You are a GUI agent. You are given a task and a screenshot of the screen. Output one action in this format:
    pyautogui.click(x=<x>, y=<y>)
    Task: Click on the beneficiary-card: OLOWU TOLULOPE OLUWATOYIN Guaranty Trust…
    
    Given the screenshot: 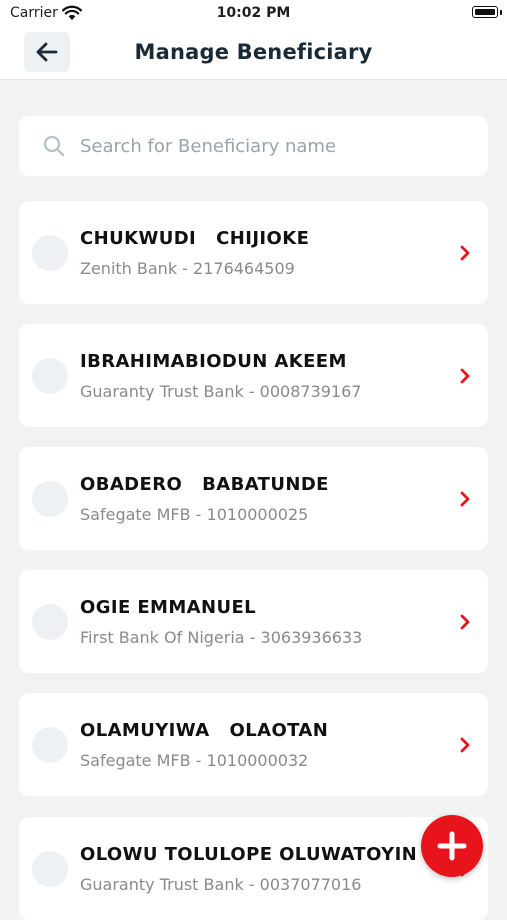 What is the action you would take?
    pyautogui.click(x=253, y=868)
    